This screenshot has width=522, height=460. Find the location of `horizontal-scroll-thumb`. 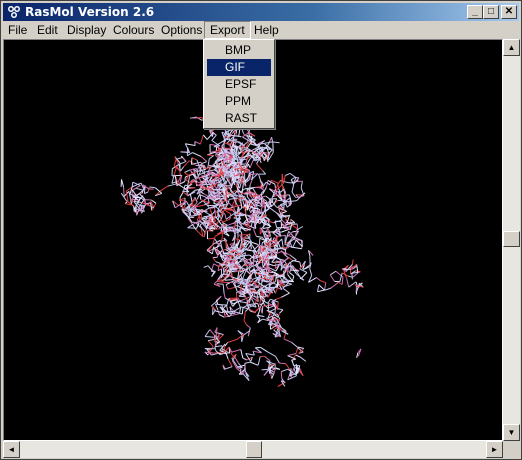

horizontal-scroll-thumb is located at coordinates (254, 449).